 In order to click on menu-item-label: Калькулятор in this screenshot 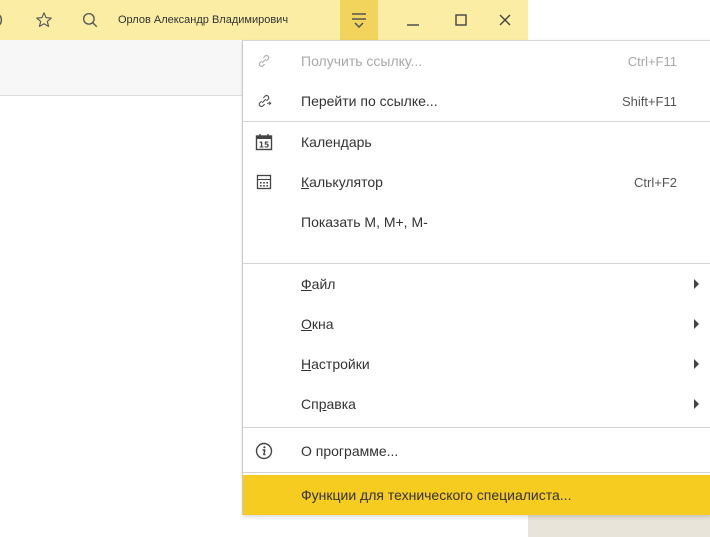, I will do `click(342, 182)`.